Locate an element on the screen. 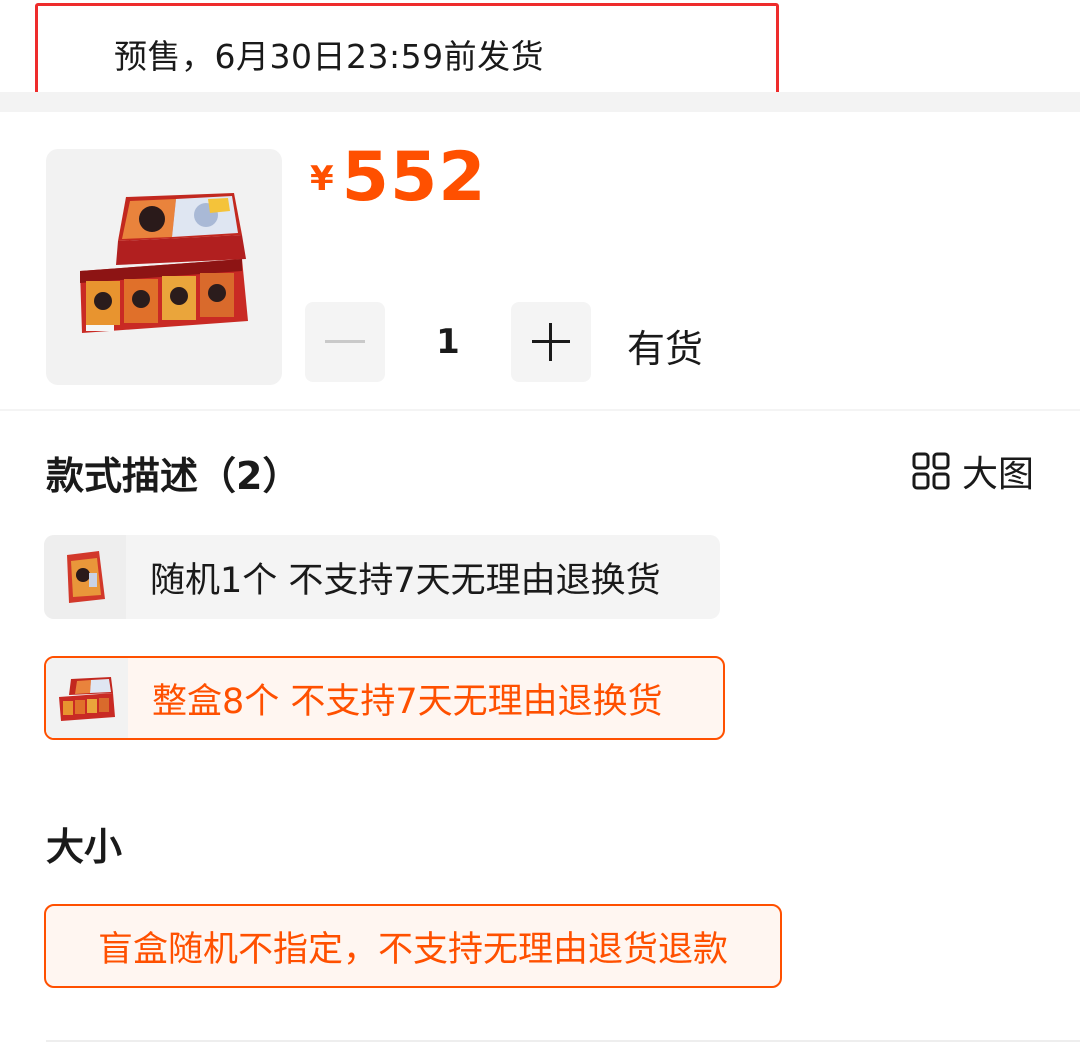 The width and height of the screenshot is (1080, 1042). decrease-quantity-button is located at coordinates (345, 342).